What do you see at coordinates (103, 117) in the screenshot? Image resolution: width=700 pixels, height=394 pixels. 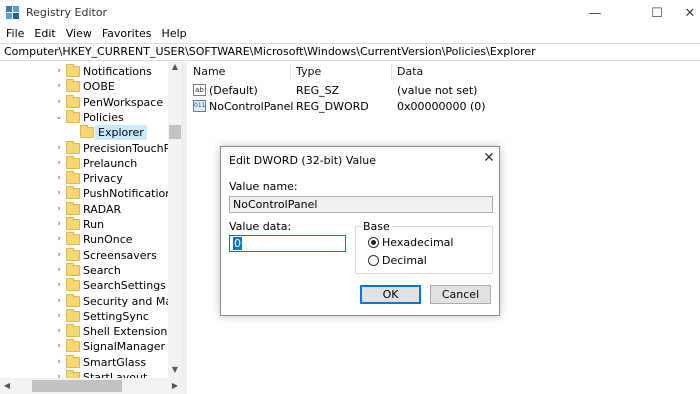 I see `tree-item-label: Policies` at bounding box center [103, 117].